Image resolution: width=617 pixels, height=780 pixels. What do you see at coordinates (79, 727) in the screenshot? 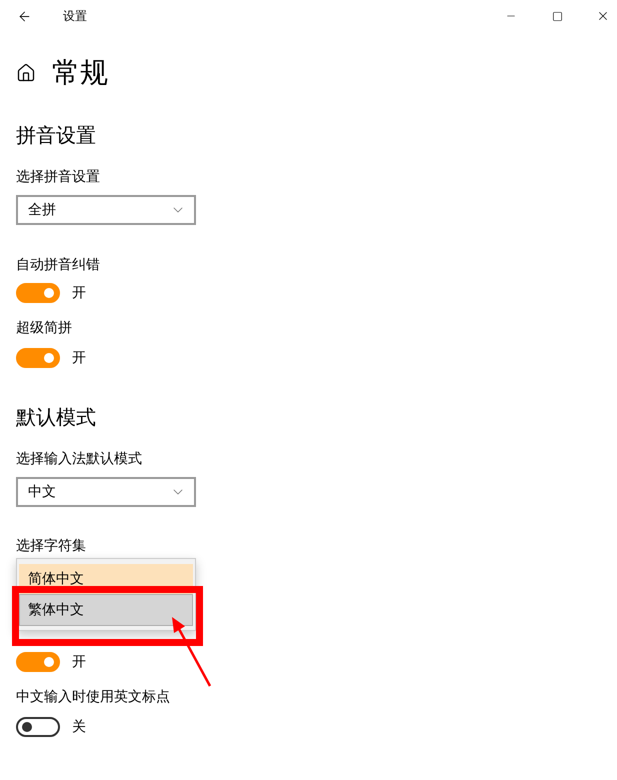
I see `toggle-state-text: 关` at bounding box center [79, 727].